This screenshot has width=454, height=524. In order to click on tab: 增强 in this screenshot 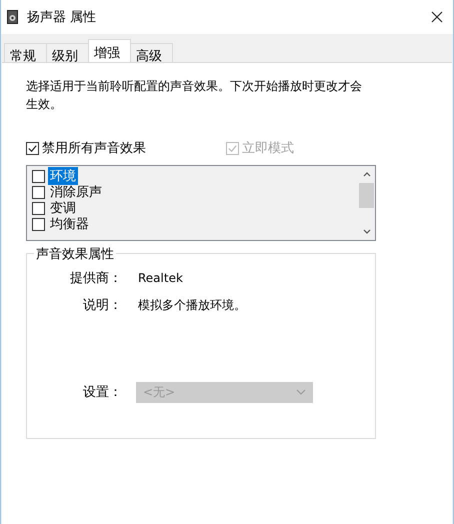, I will do `click(109, 50)`.